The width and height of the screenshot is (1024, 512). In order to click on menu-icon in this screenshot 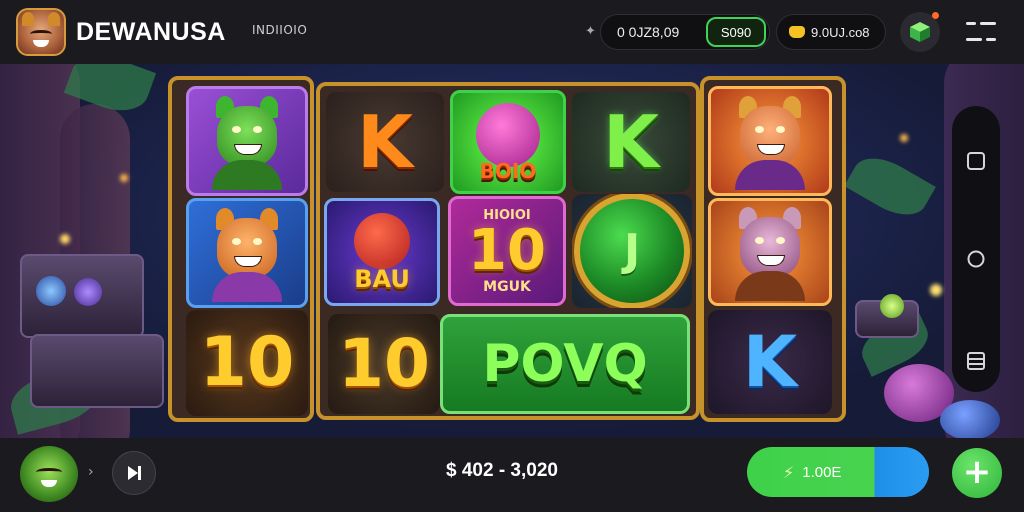, I will do `click(981, 32)`.